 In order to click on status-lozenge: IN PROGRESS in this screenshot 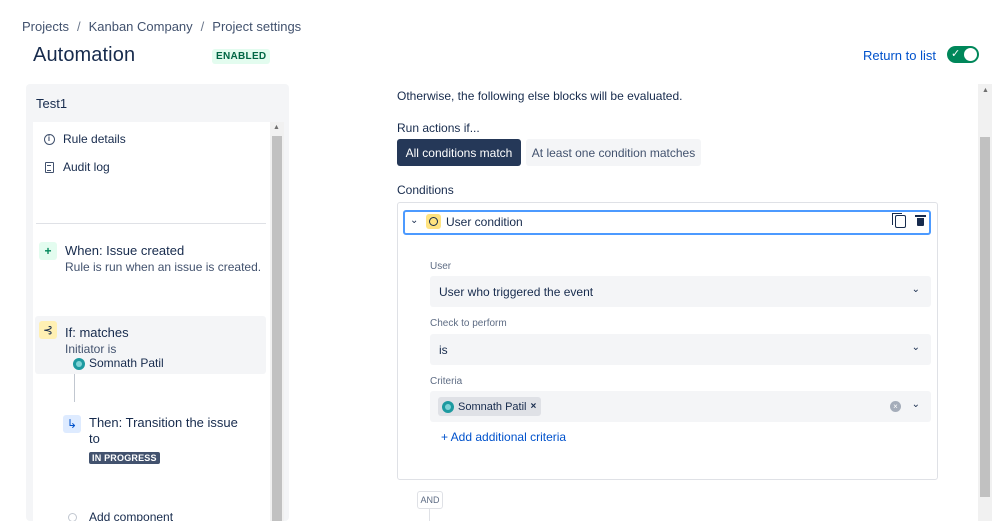, I will do `click(124, 458)`.